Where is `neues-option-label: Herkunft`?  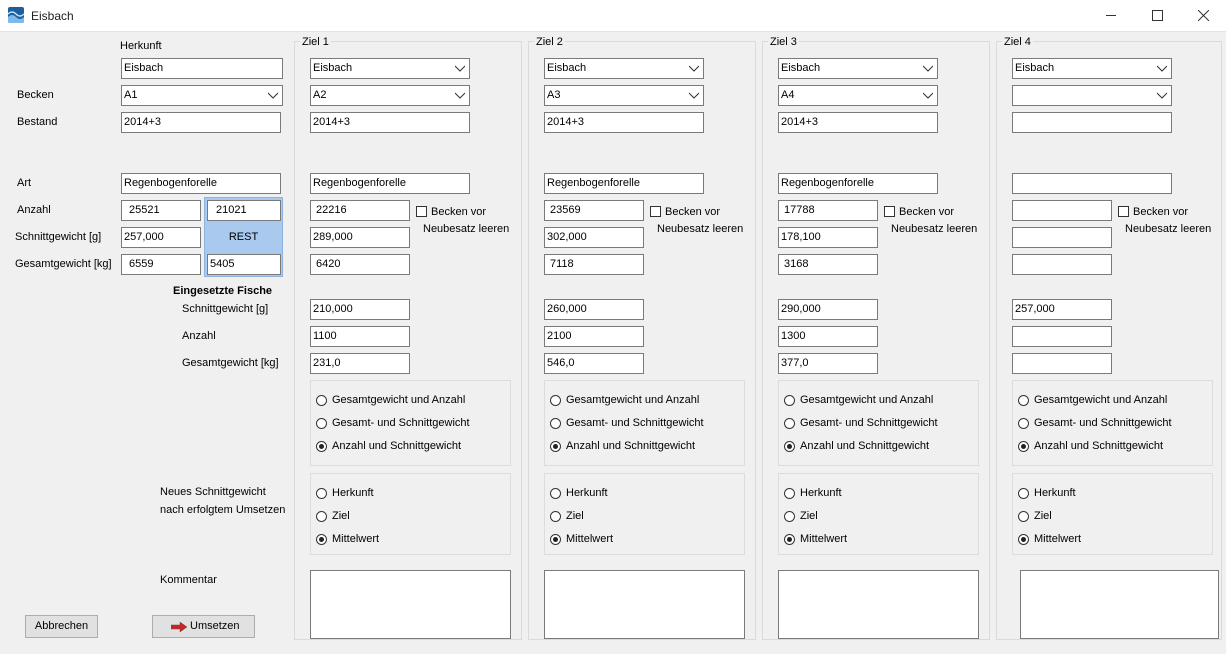 neues-option-label: Herkunft is located at coordinates (821, 493).